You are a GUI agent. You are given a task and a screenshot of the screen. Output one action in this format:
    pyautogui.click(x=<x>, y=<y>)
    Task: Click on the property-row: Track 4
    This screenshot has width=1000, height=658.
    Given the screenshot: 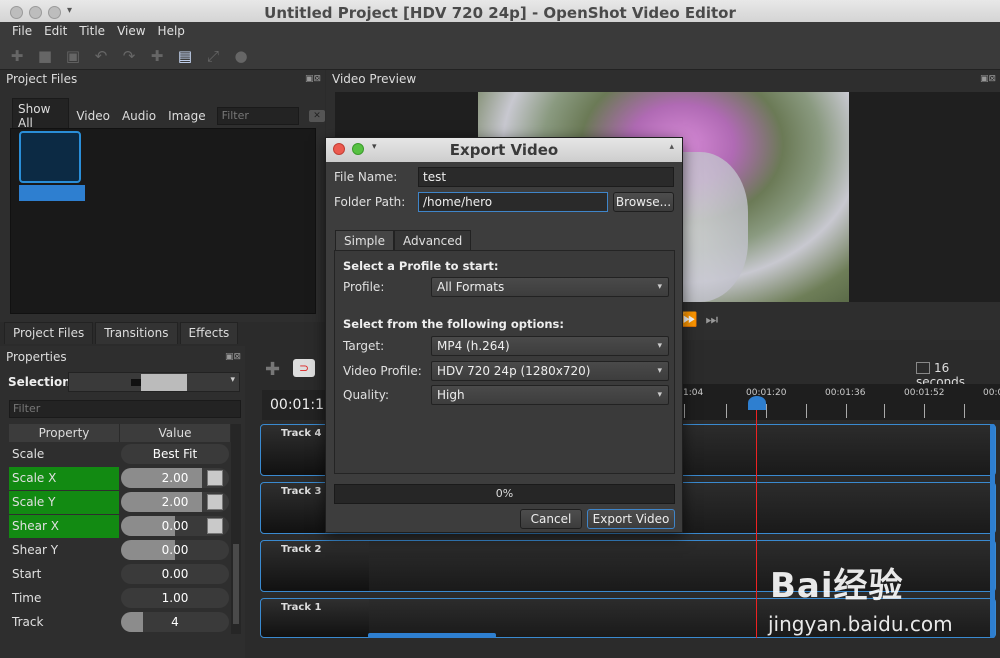 What is the action you would take?
    pyautogui.click(x=120, y=622)
    